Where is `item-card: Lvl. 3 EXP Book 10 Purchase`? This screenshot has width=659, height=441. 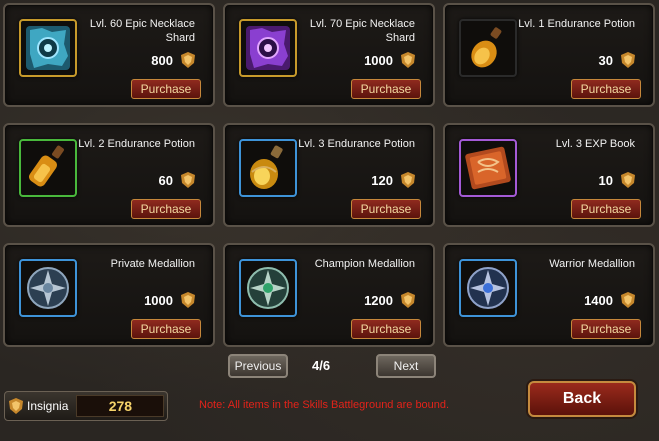 item-card: Lvl. 3 EXP Book 10 Purchase is located at coordinates (549, 175).